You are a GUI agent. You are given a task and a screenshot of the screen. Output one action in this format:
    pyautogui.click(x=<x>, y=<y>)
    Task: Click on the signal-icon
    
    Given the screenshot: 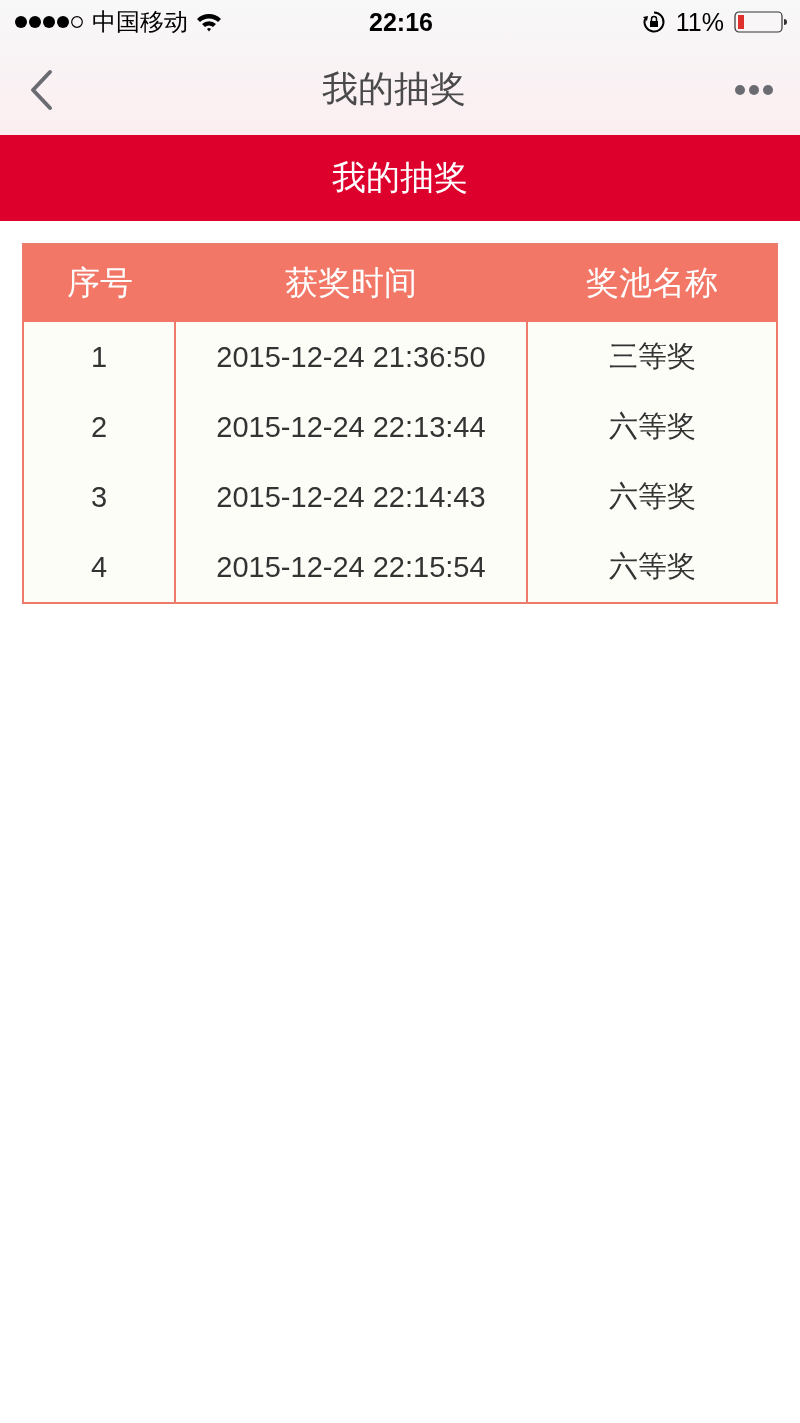 What is the action you would take?
    pyautogui.click(x=49, y=22)
    